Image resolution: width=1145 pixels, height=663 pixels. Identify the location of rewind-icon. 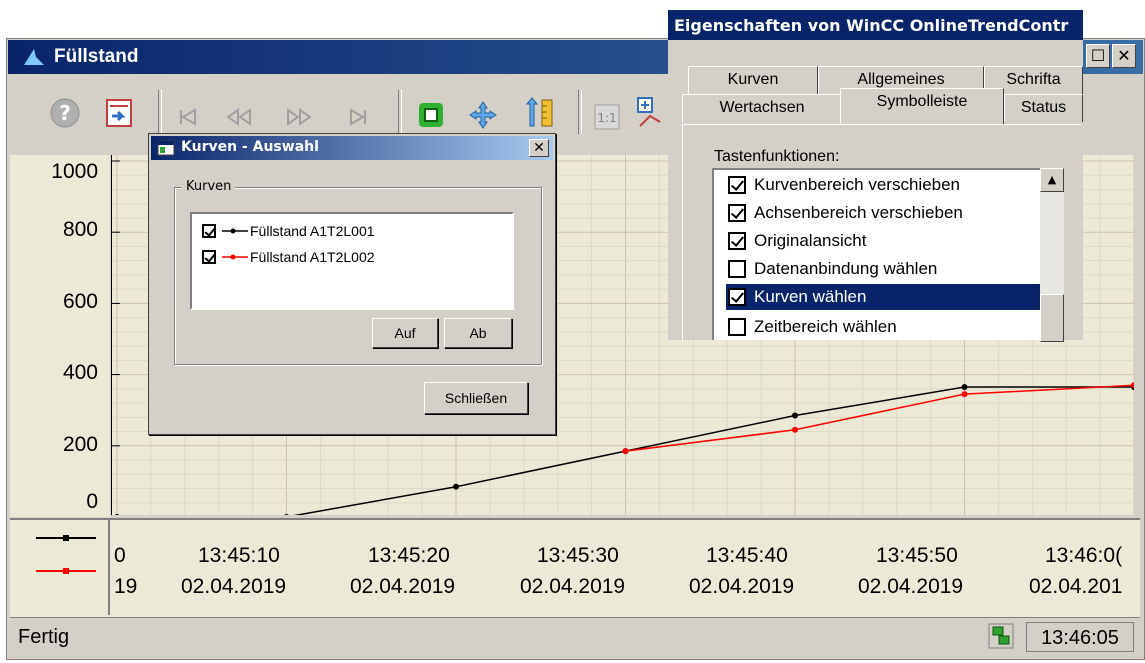
(238, 117).